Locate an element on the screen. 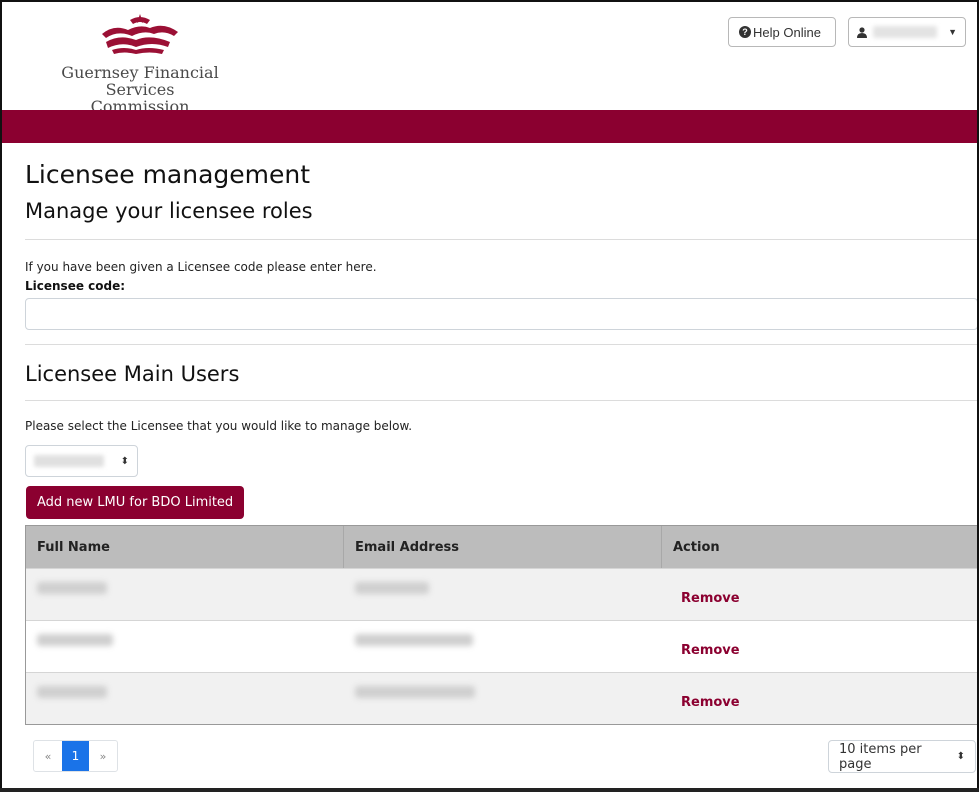 The image size is (979, 792). org-name-line1: Guernsey Financial is located at coordinates (140, 72).